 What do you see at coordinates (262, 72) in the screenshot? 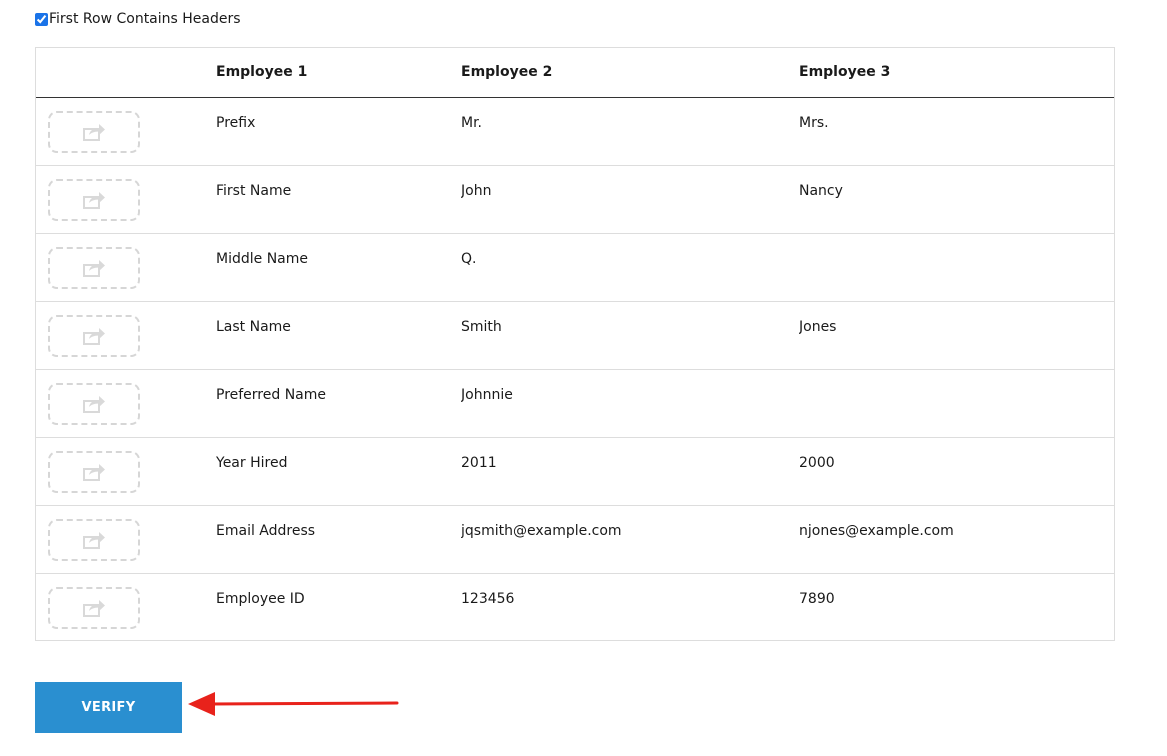
I see `column-header-employee-1: Employee 1` at bounding box center [262, 72].